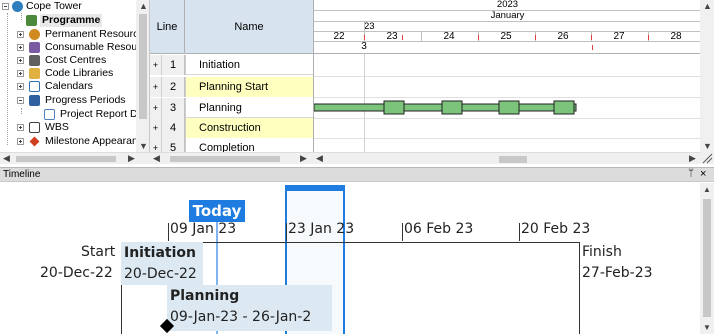 The image size is (714, 334). What do you see at coordinates (71, 20) in the screenshot?
I see `tree-item-label: Programme` at bounding box center [71, 20].